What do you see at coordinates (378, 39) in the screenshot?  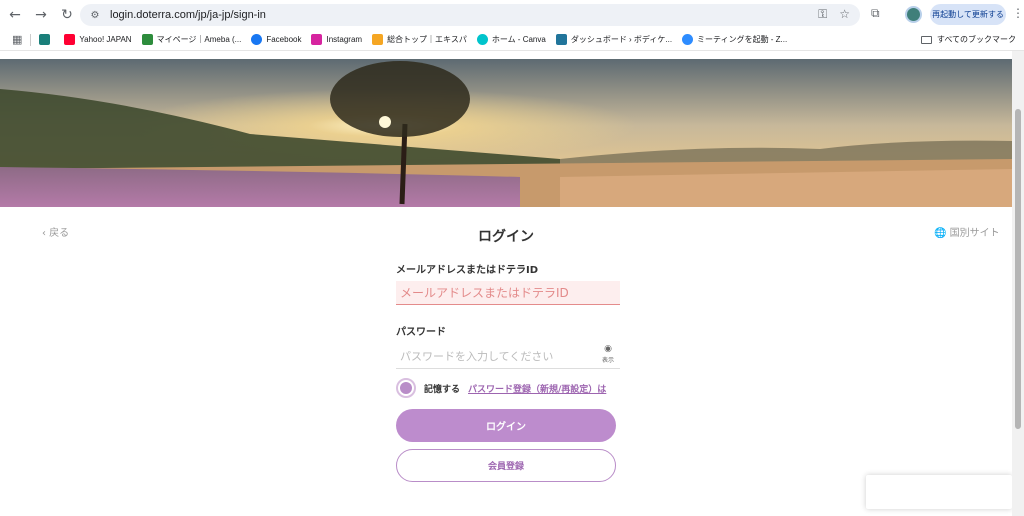 I see `expa-icon` at bounding box center [378, 39].